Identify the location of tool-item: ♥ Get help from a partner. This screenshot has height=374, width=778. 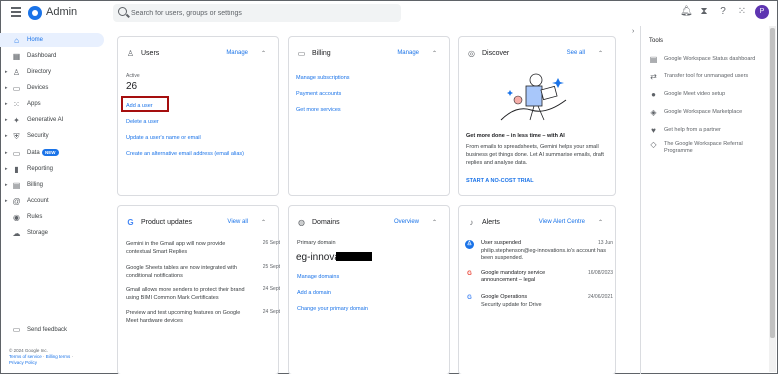
(708, 131).